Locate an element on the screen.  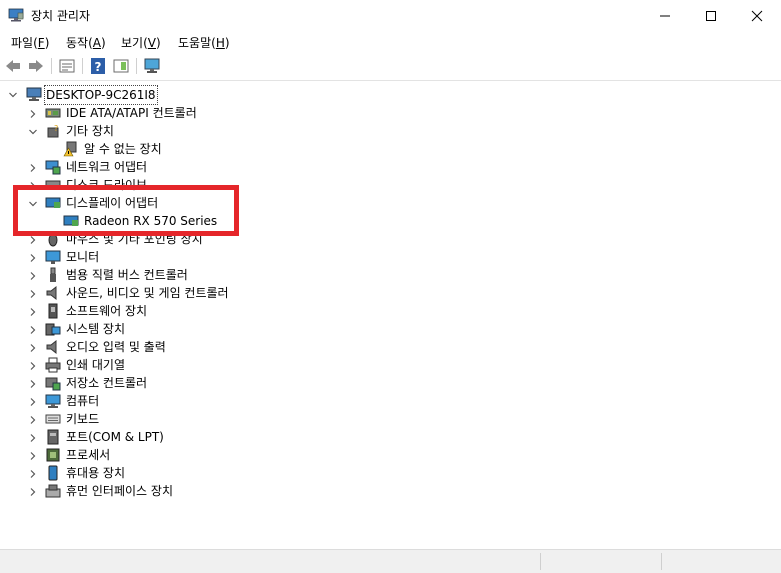
processor-icon is located at coordinates (53, 455).